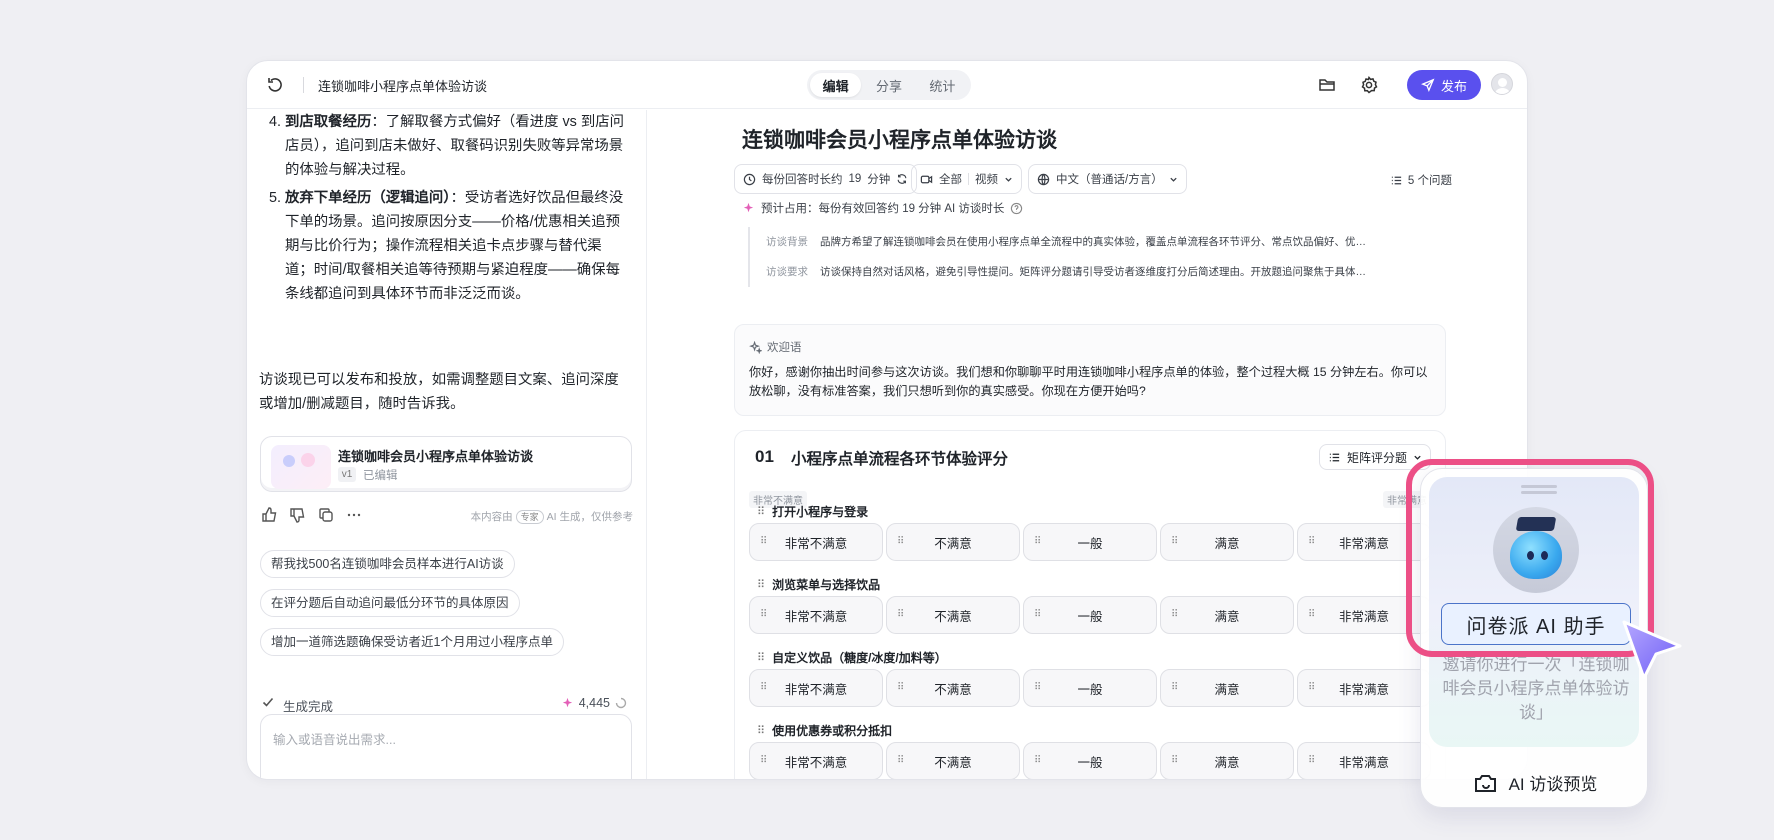  Describe the element at coordinates (270, 515) in the screenshot. I see `thumbs-up-icon` at that location.